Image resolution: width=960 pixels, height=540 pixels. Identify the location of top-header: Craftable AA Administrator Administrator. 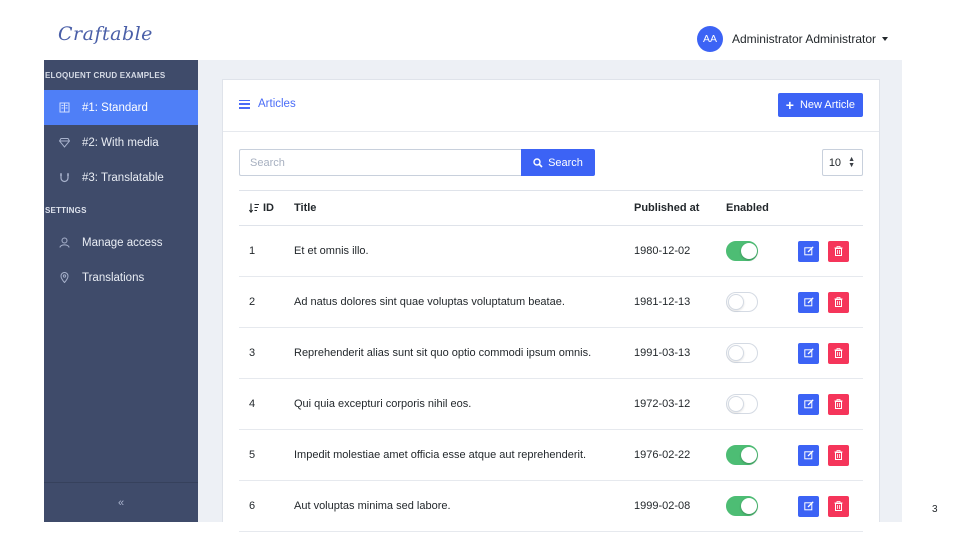
(480, 30).